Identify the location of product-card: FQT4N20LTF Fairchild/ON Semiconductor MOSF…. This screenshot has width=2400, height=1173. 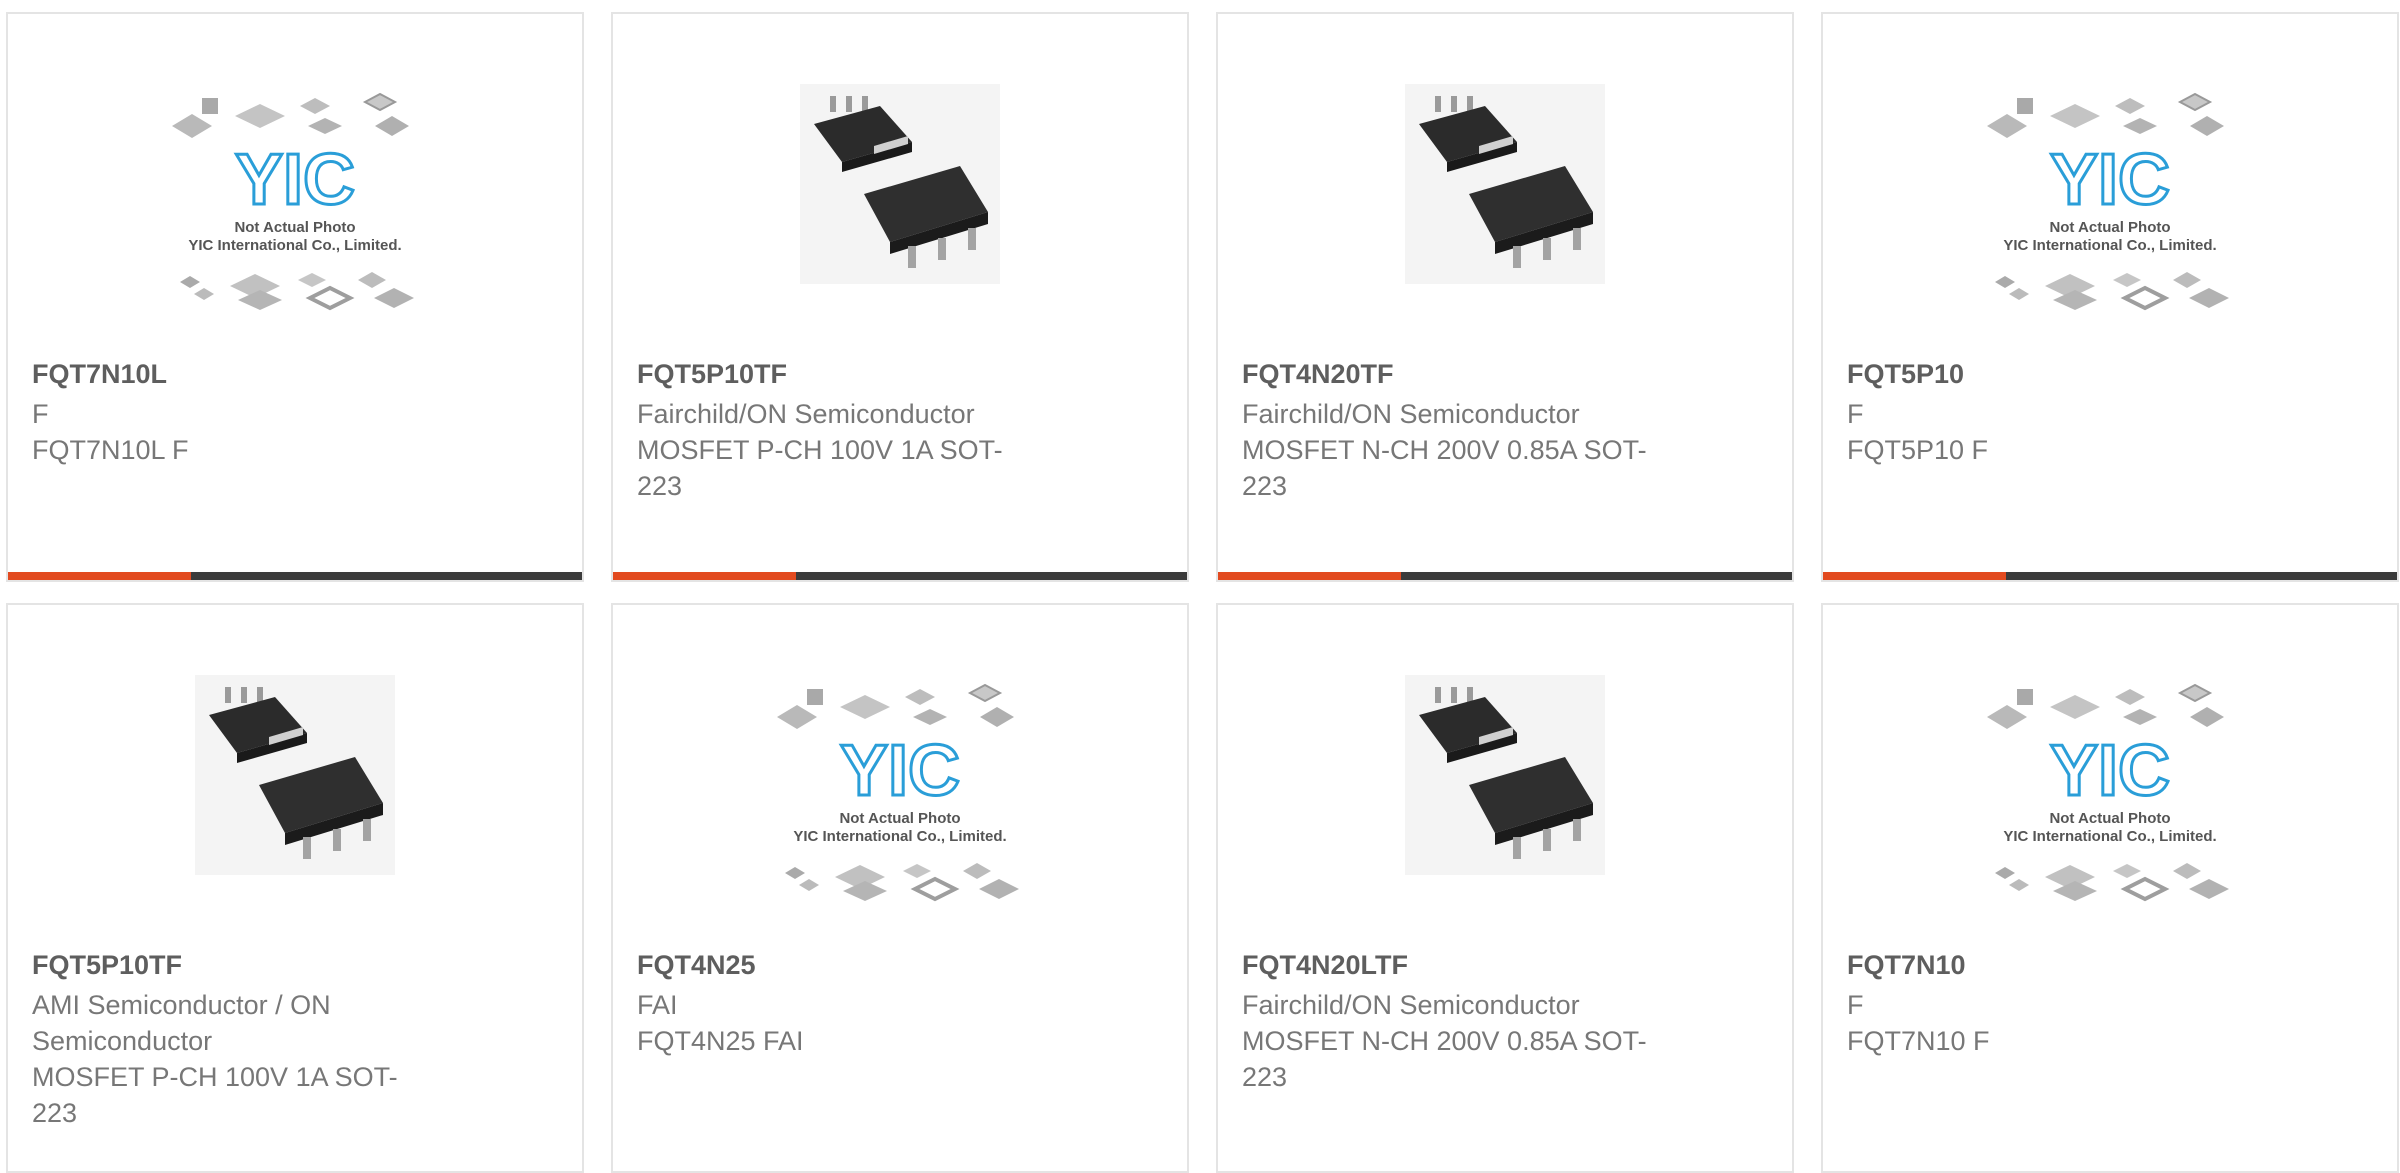
(1505, 888).